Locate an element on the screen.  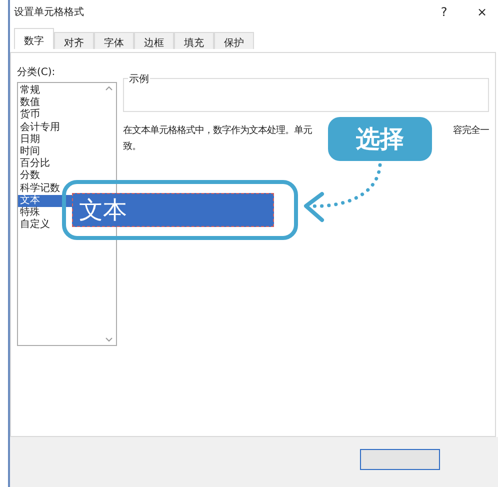
tab: 边框 is located at coordinates (154, 40).